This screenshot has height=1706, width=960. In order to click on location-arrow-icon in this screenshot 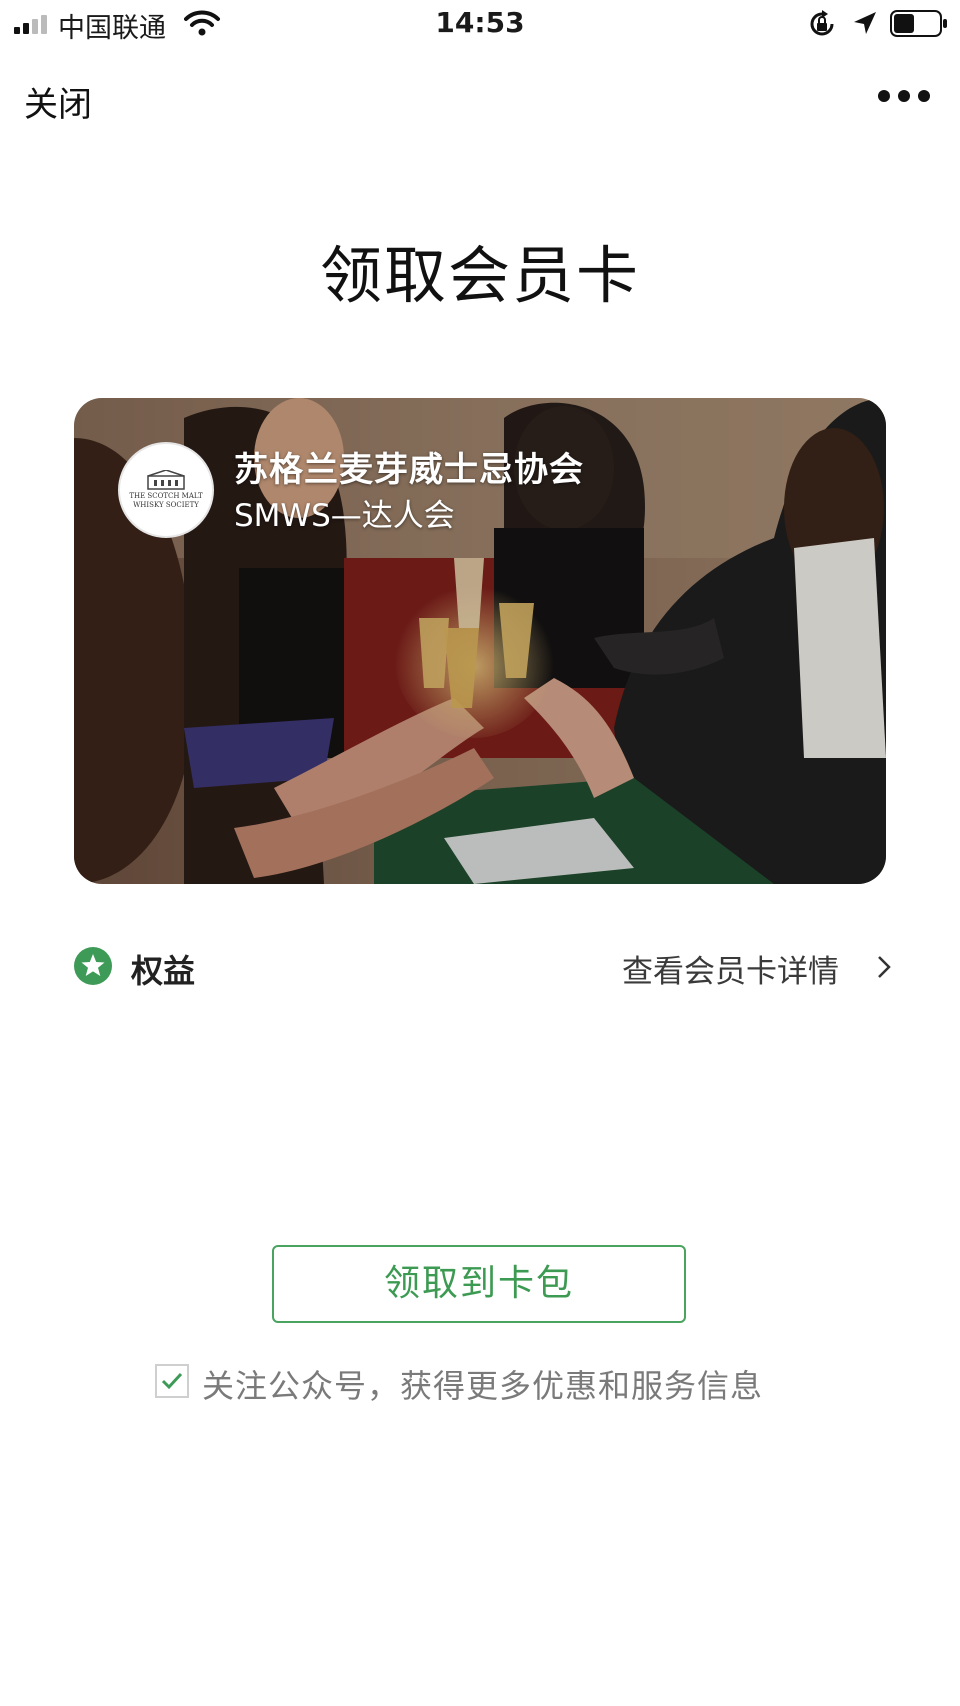, I will do `click(865, 23)`.